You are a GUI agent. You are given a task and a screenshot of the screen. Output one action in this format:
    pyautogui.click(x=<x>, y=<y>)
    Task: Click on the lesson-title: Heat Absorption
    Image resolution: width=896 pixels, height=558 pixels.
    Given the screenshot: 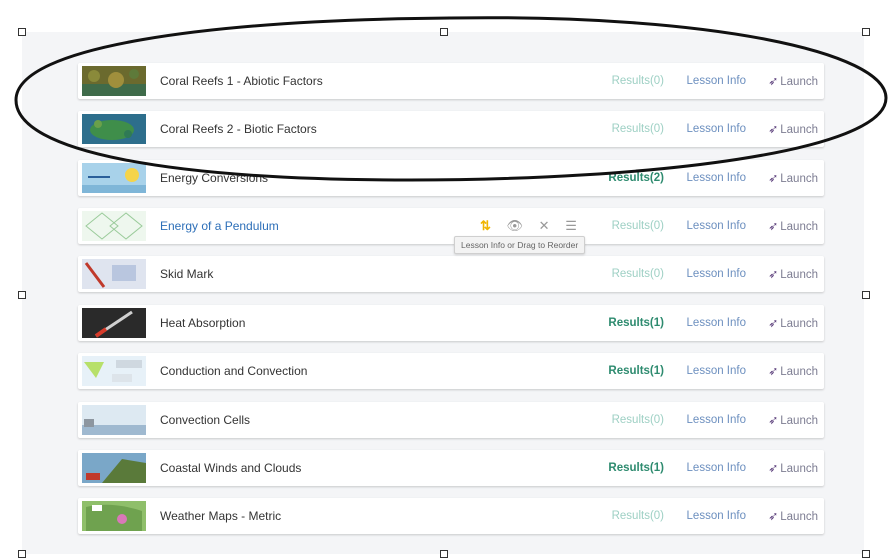 What is the action you would take?
    pyautogui.click(x=202, y=323)
    